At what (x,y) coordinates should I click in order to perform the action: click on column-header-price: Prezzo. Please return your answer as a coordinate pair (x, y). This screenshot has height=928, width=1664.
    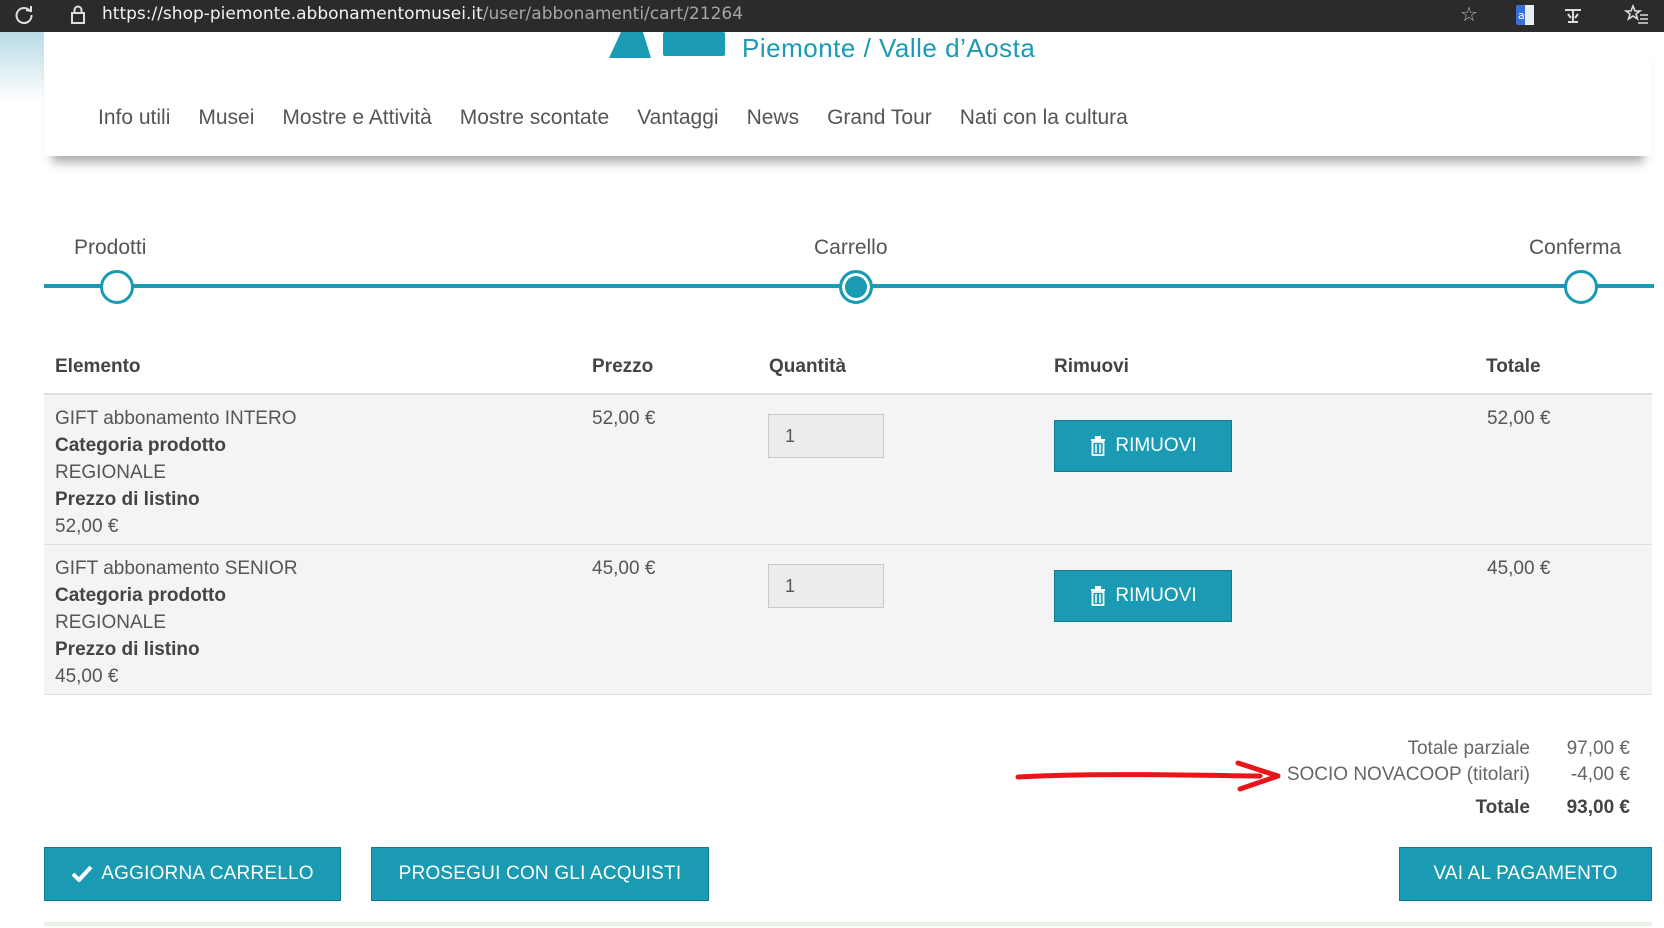
    Looking at the image, I should click on (623, 366).